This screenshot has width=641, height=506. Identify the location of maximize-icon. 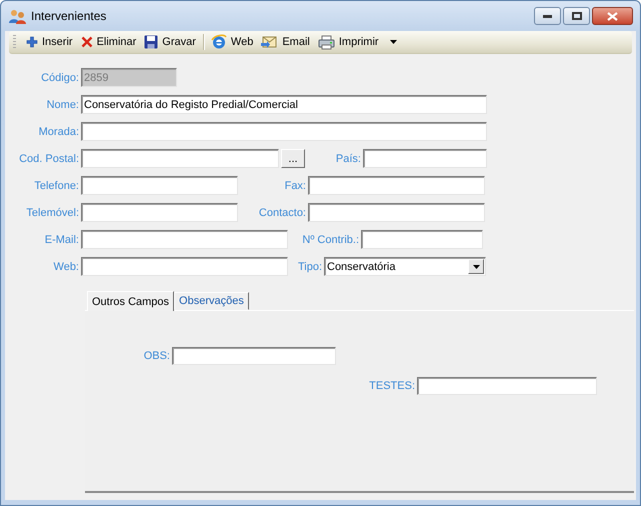
(577, 16).